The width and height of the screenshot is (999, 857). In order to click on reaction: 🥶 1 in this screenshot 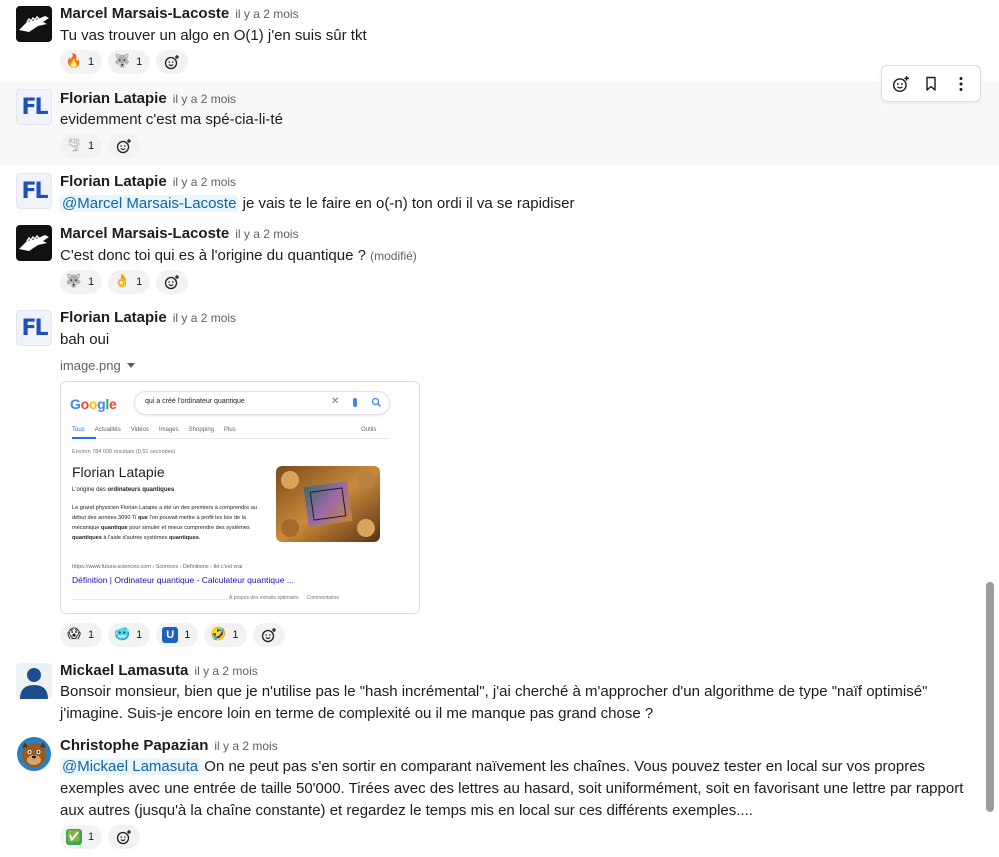, I will do `click(129, 635)`.